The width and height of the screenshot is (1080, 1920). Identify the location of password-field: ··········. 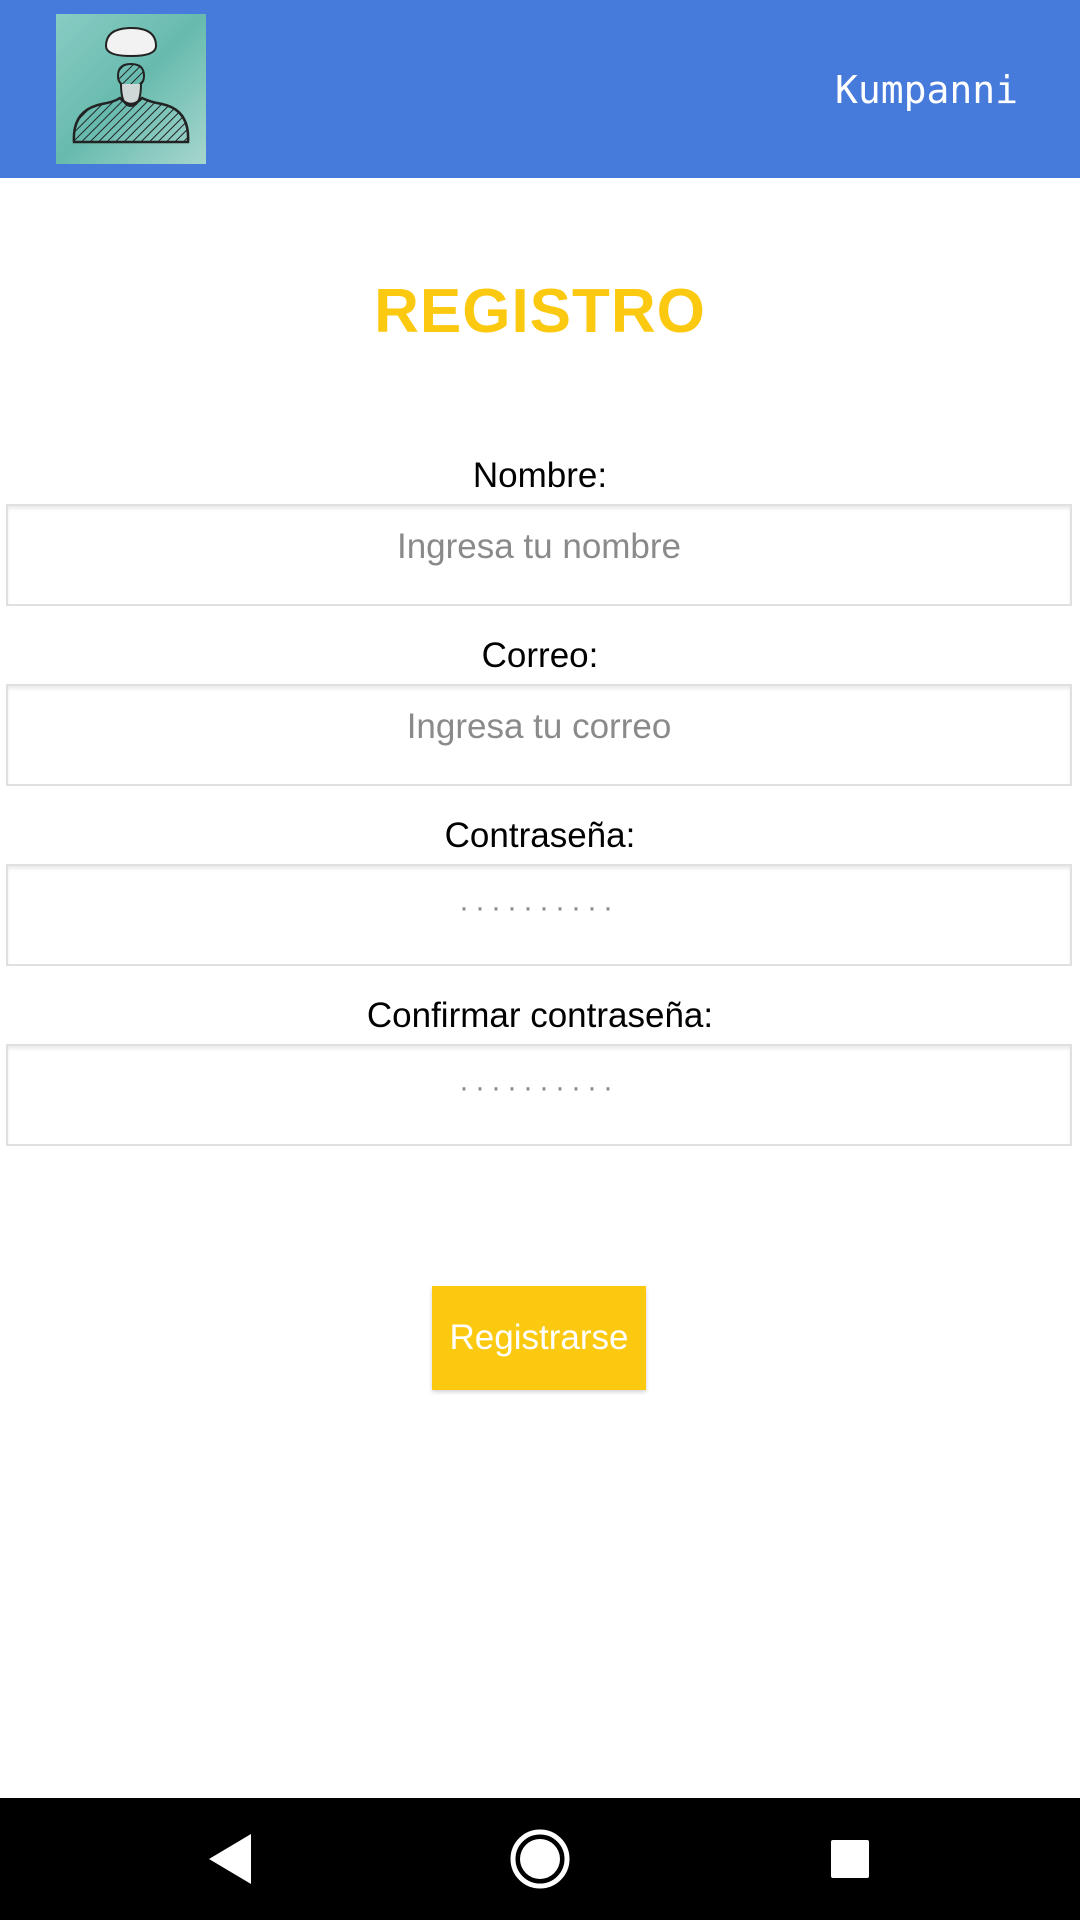
(539, 915).